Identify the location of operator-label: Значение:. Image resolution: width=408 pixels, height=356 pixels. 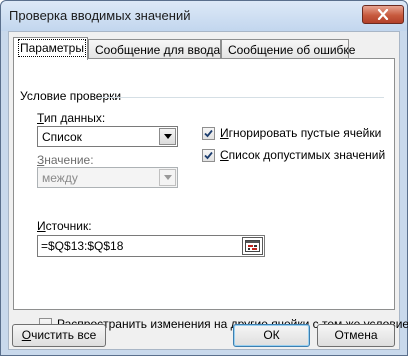
(65, 160).